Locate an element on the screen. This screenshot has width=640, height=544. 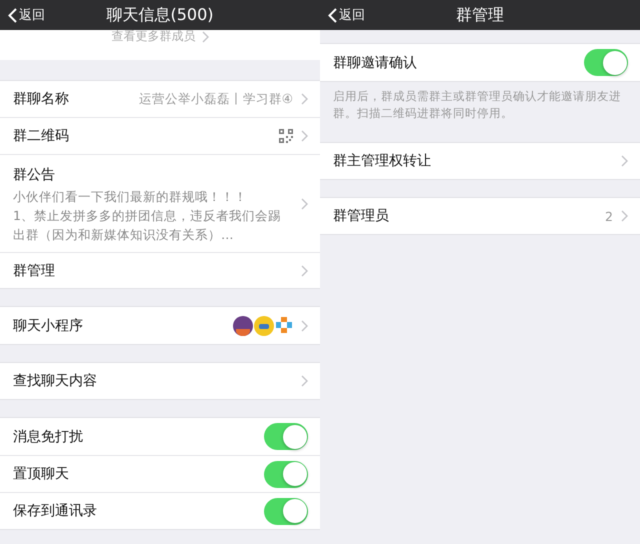
row-label: 群聊邀请确认 is located at coordinates (375, 63).